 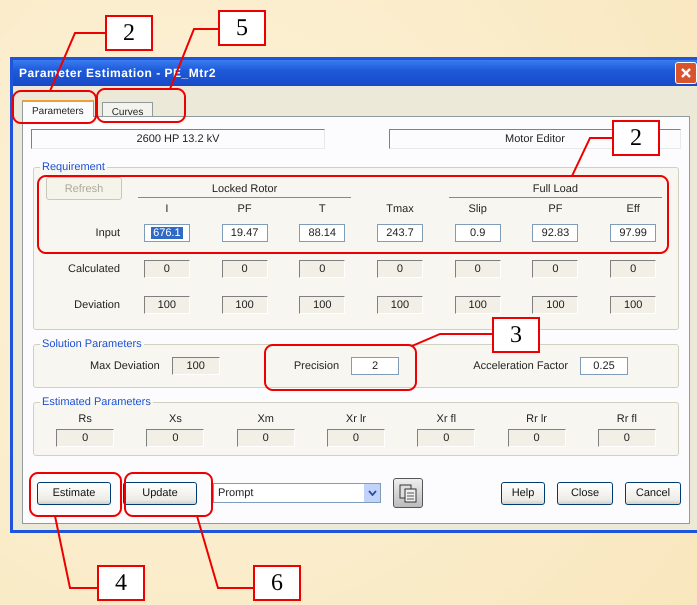 I want to click on input-field: 19.47, so click(x=245, y=233).